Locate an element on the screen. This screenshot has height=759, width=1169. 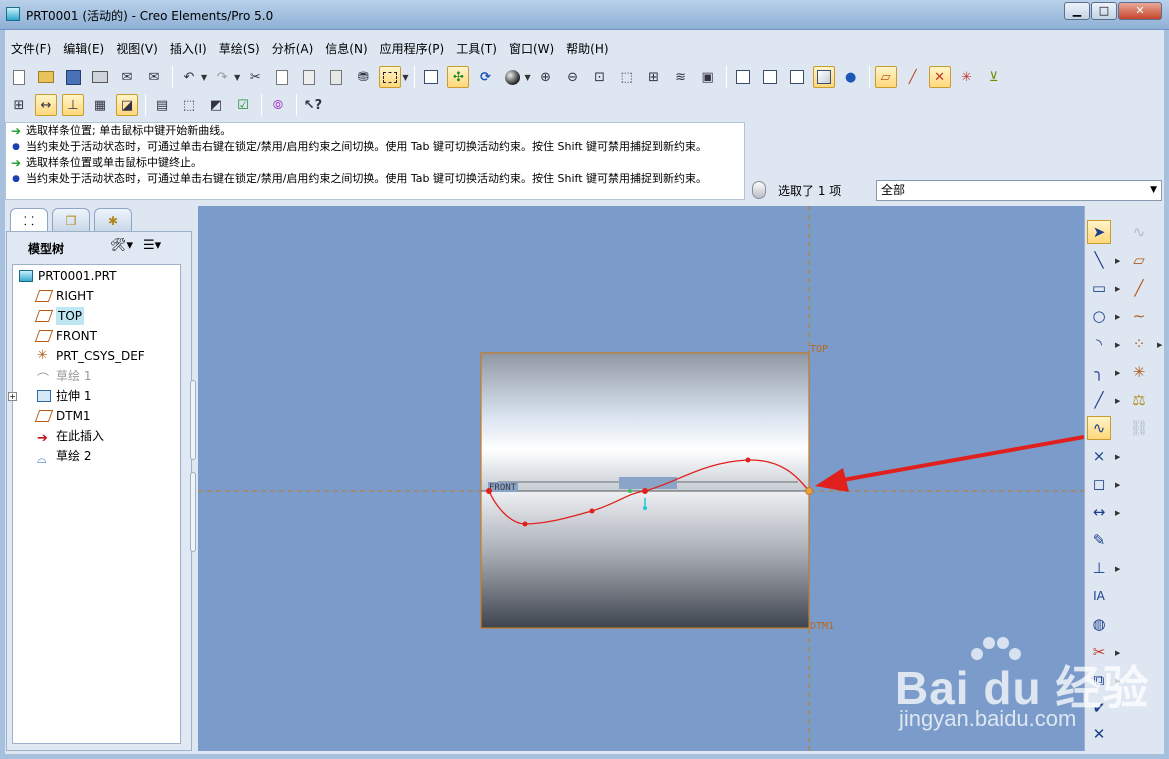
undo-dropdown-icon: ▼ is located at coordinates (204, 77).